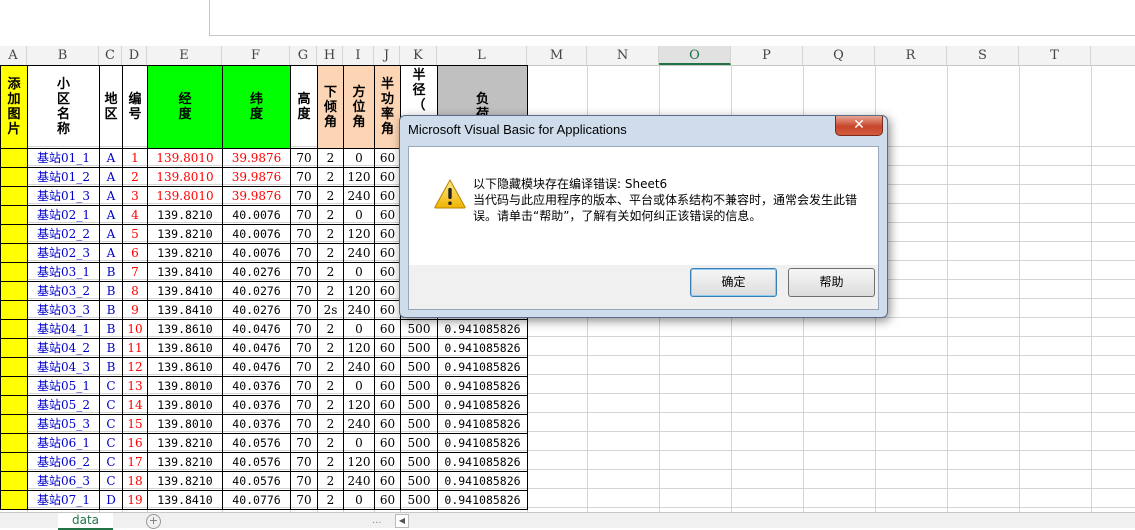 The width and height of the screenshot is (1135, 530). I want to click on cell-no: 2, so click(135, 177).